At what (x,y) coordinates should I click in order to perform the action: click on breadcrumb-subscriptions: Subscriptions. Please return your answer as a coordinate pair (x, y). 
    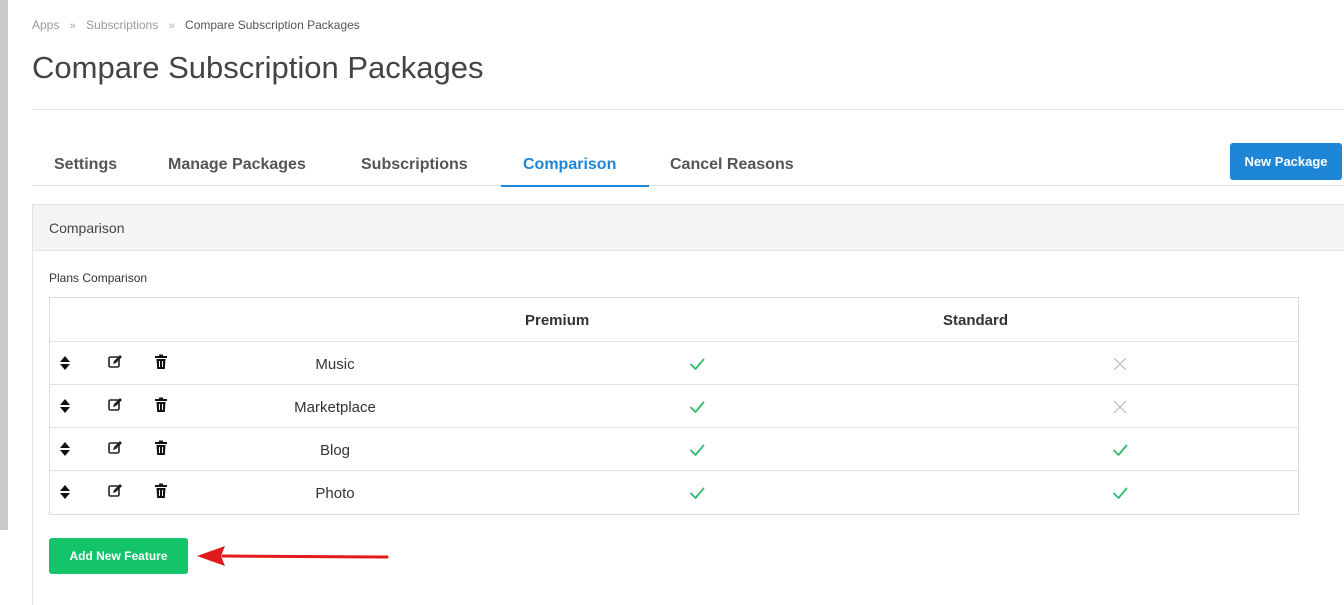
    Looking at the image, I should click on (122, 25).